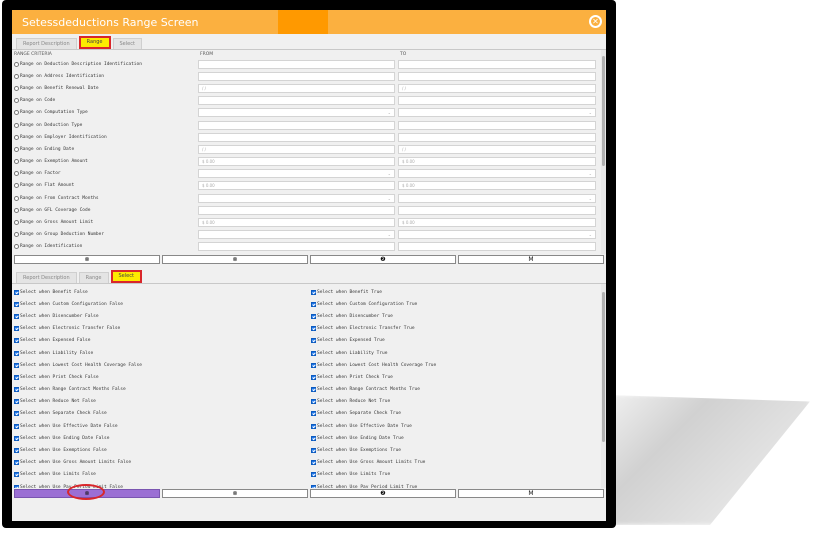 Image resolution: width=814 pixels, height=534 pixels. Describe the element at coordinates (105, 88) in the screenshot. I see `range-criterion: Range on Benefit Renewal Date` at that location.